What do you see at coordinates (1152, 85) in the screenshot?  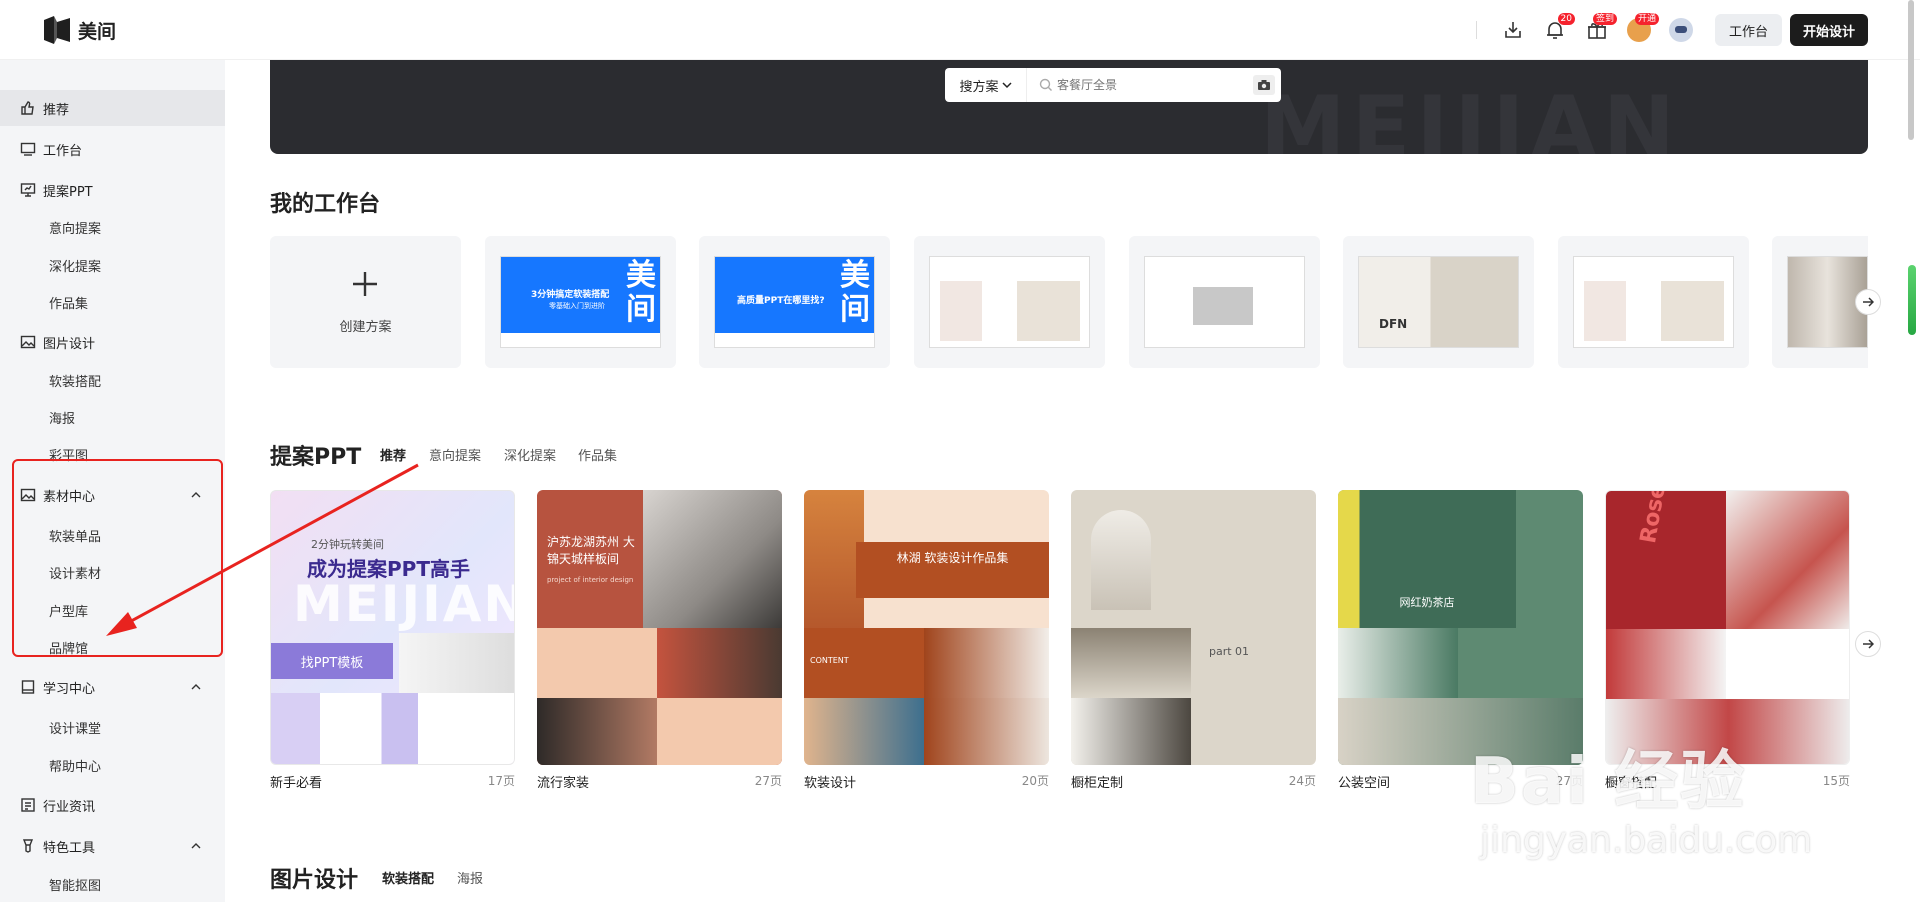 I see `search-input` at bounding box center [1152, 85].